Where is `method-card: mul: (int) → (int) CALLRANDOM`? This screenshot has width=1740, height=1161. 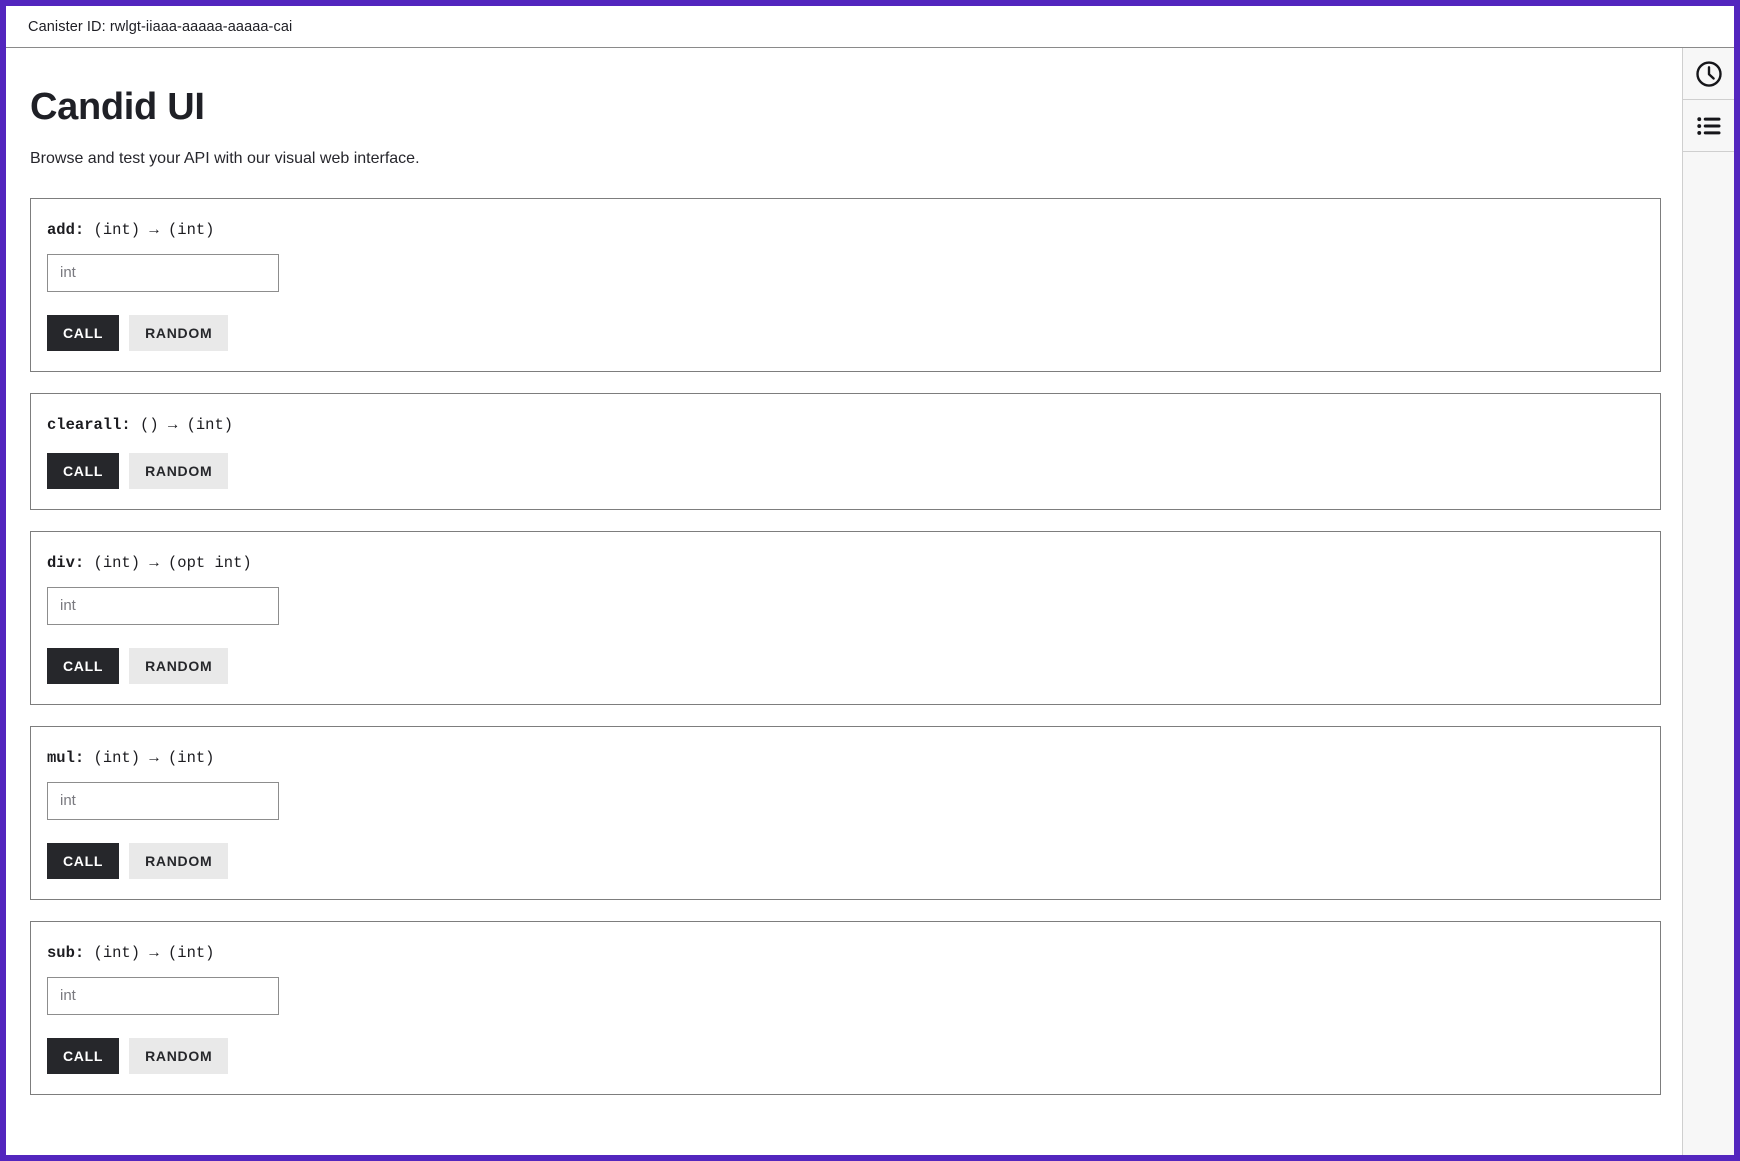
method-card: mul: (int) → (int) CALLRANDOM is located at coordinates (845, 812).